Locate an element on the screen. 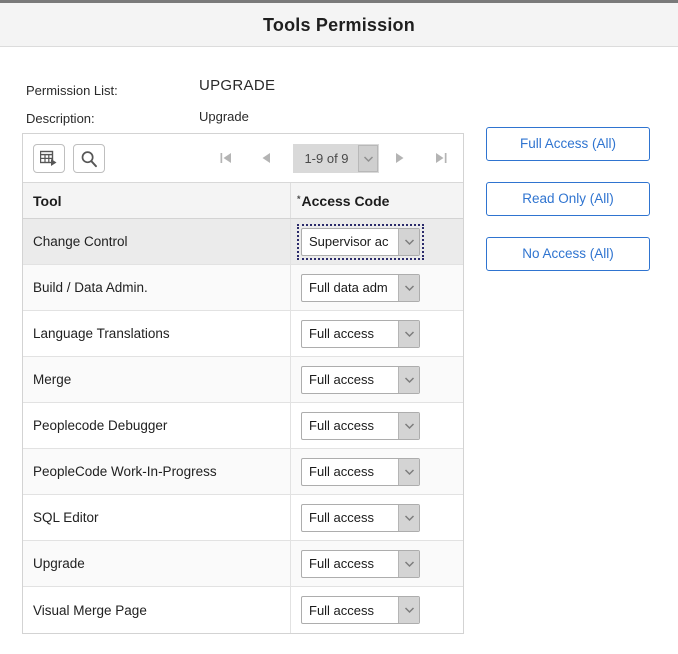  description-label: Description: is located at coordinates (60, 118).